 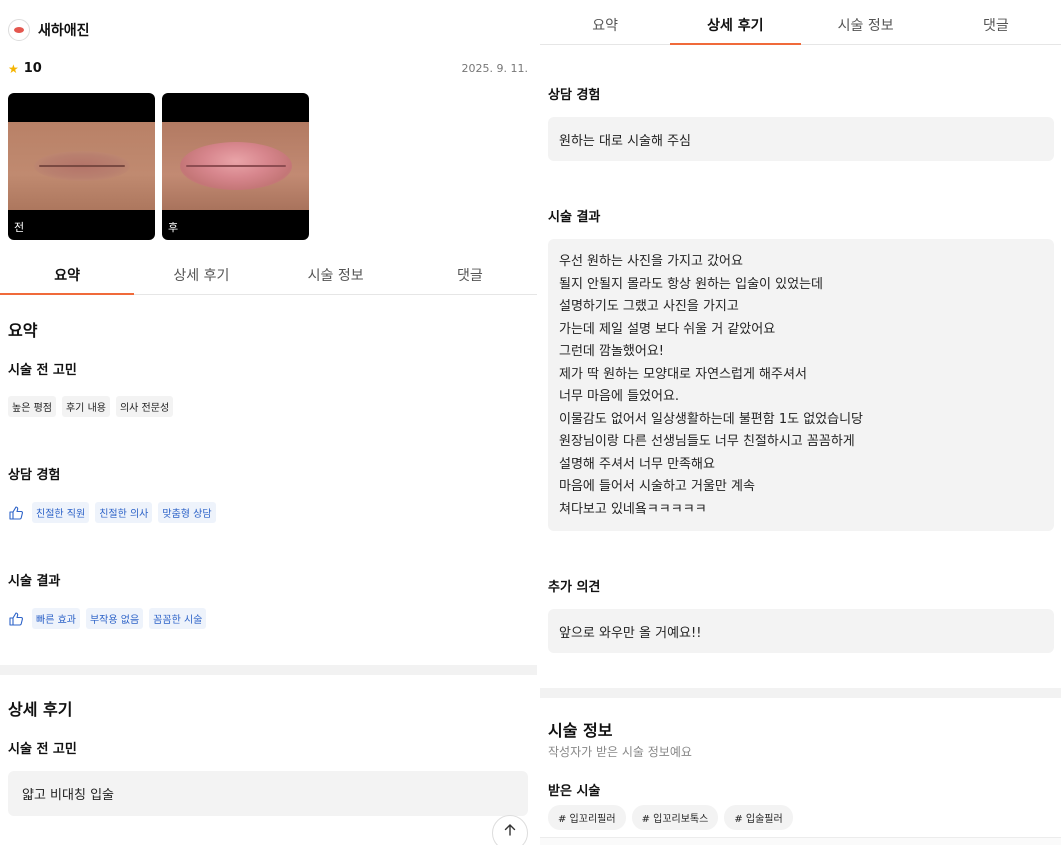 I want to click on detail-worries-text: 얇고 비대칭 입술, so click(x=268, y=793).